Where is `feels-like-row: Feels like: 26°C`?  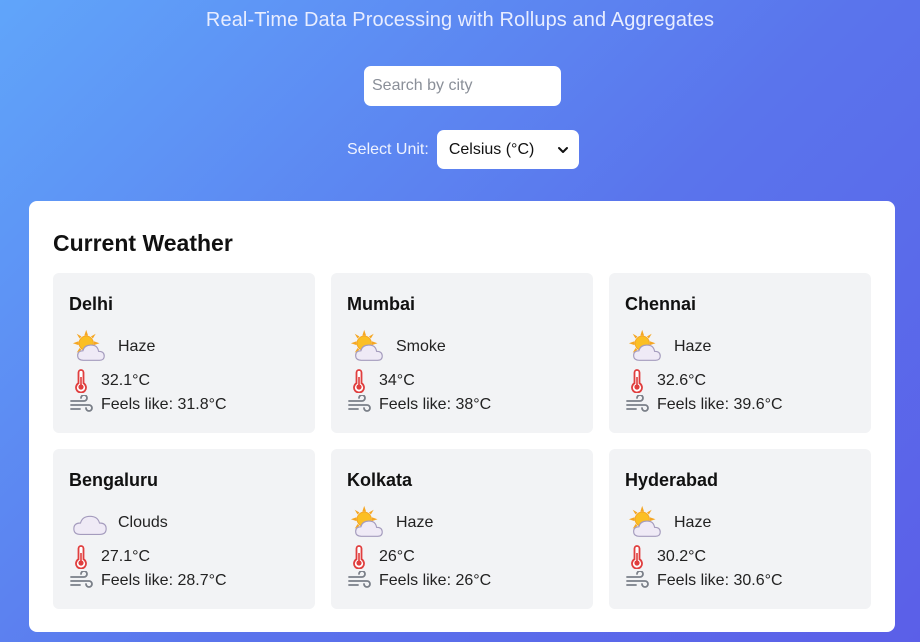
feels-like-row: Feels like: 26°C is located at coordinates (419, 581).